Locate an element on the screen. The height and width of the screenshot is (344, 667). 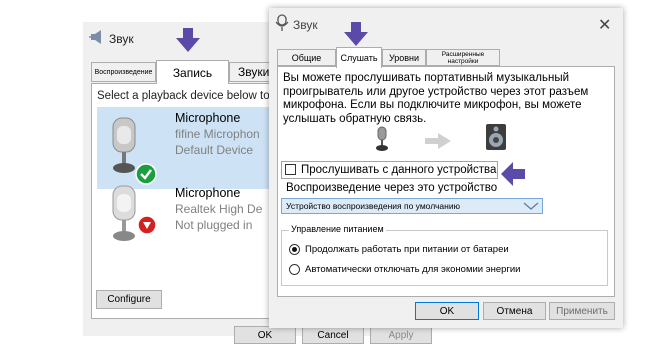
dialog-title: Звук is located at coordinates (305, 25).